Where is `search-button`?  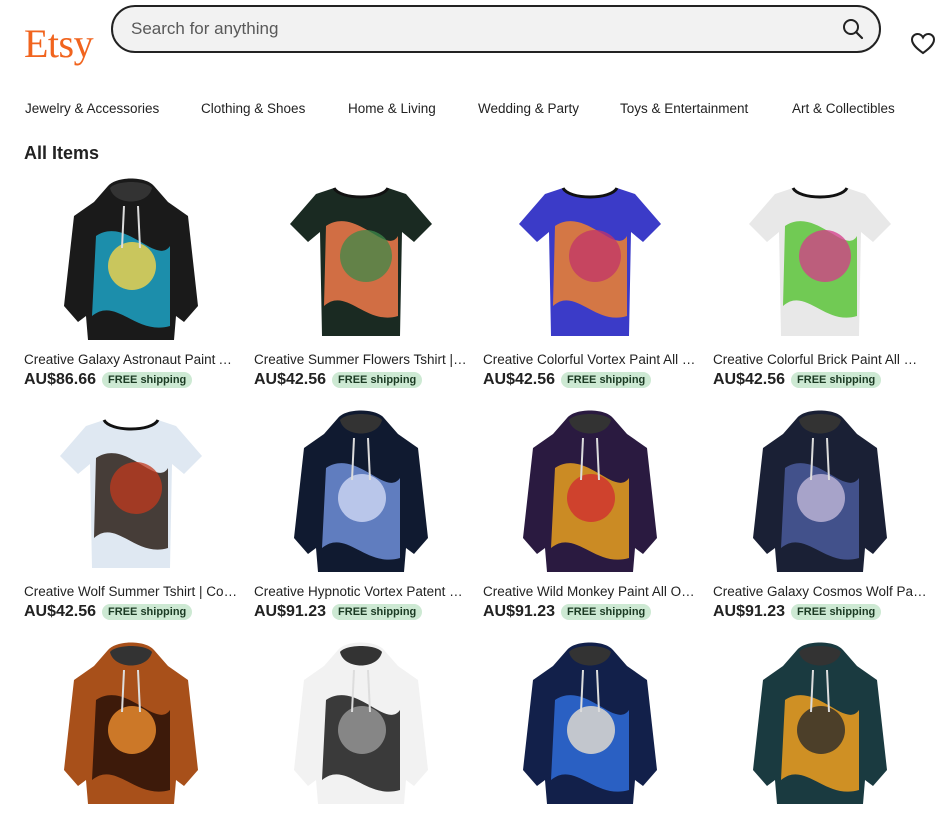 search-button is located at coordinates (853, 29).